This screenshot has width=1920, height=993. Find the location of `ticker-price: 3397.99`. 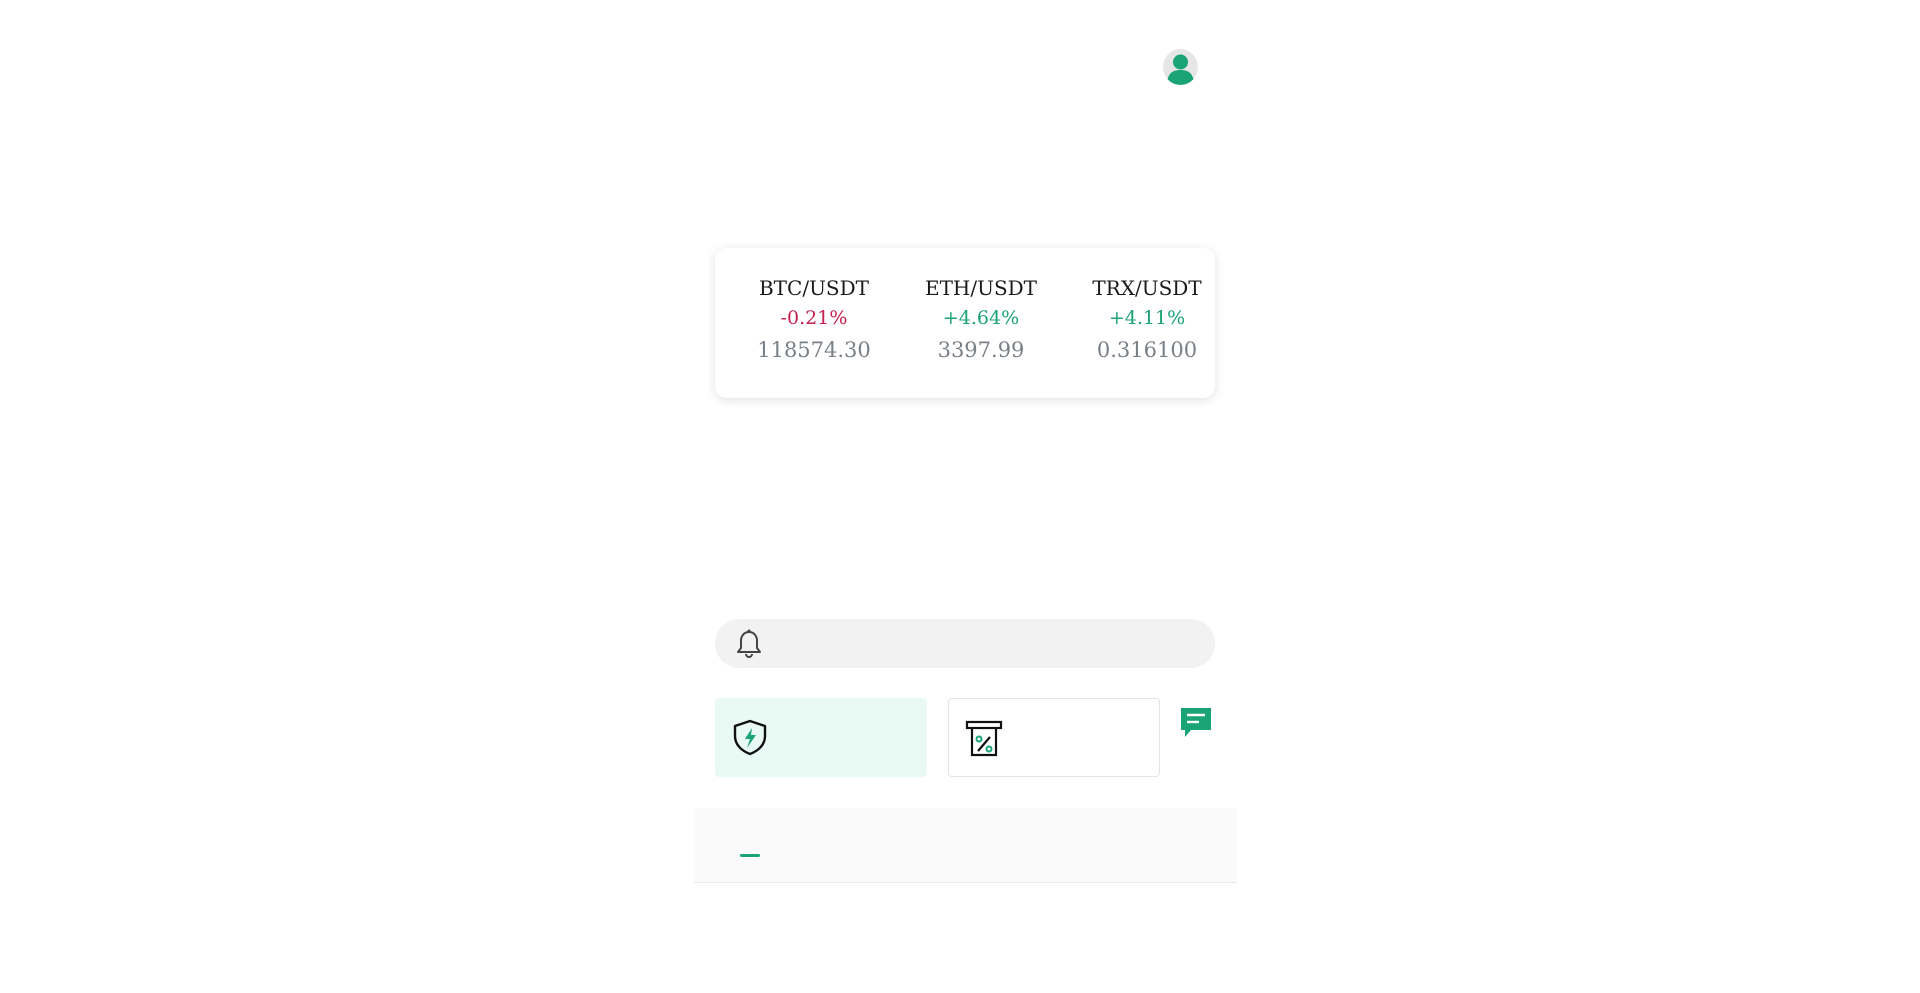

ticker-price: 3397.99 is located at coordinates (981, 350).